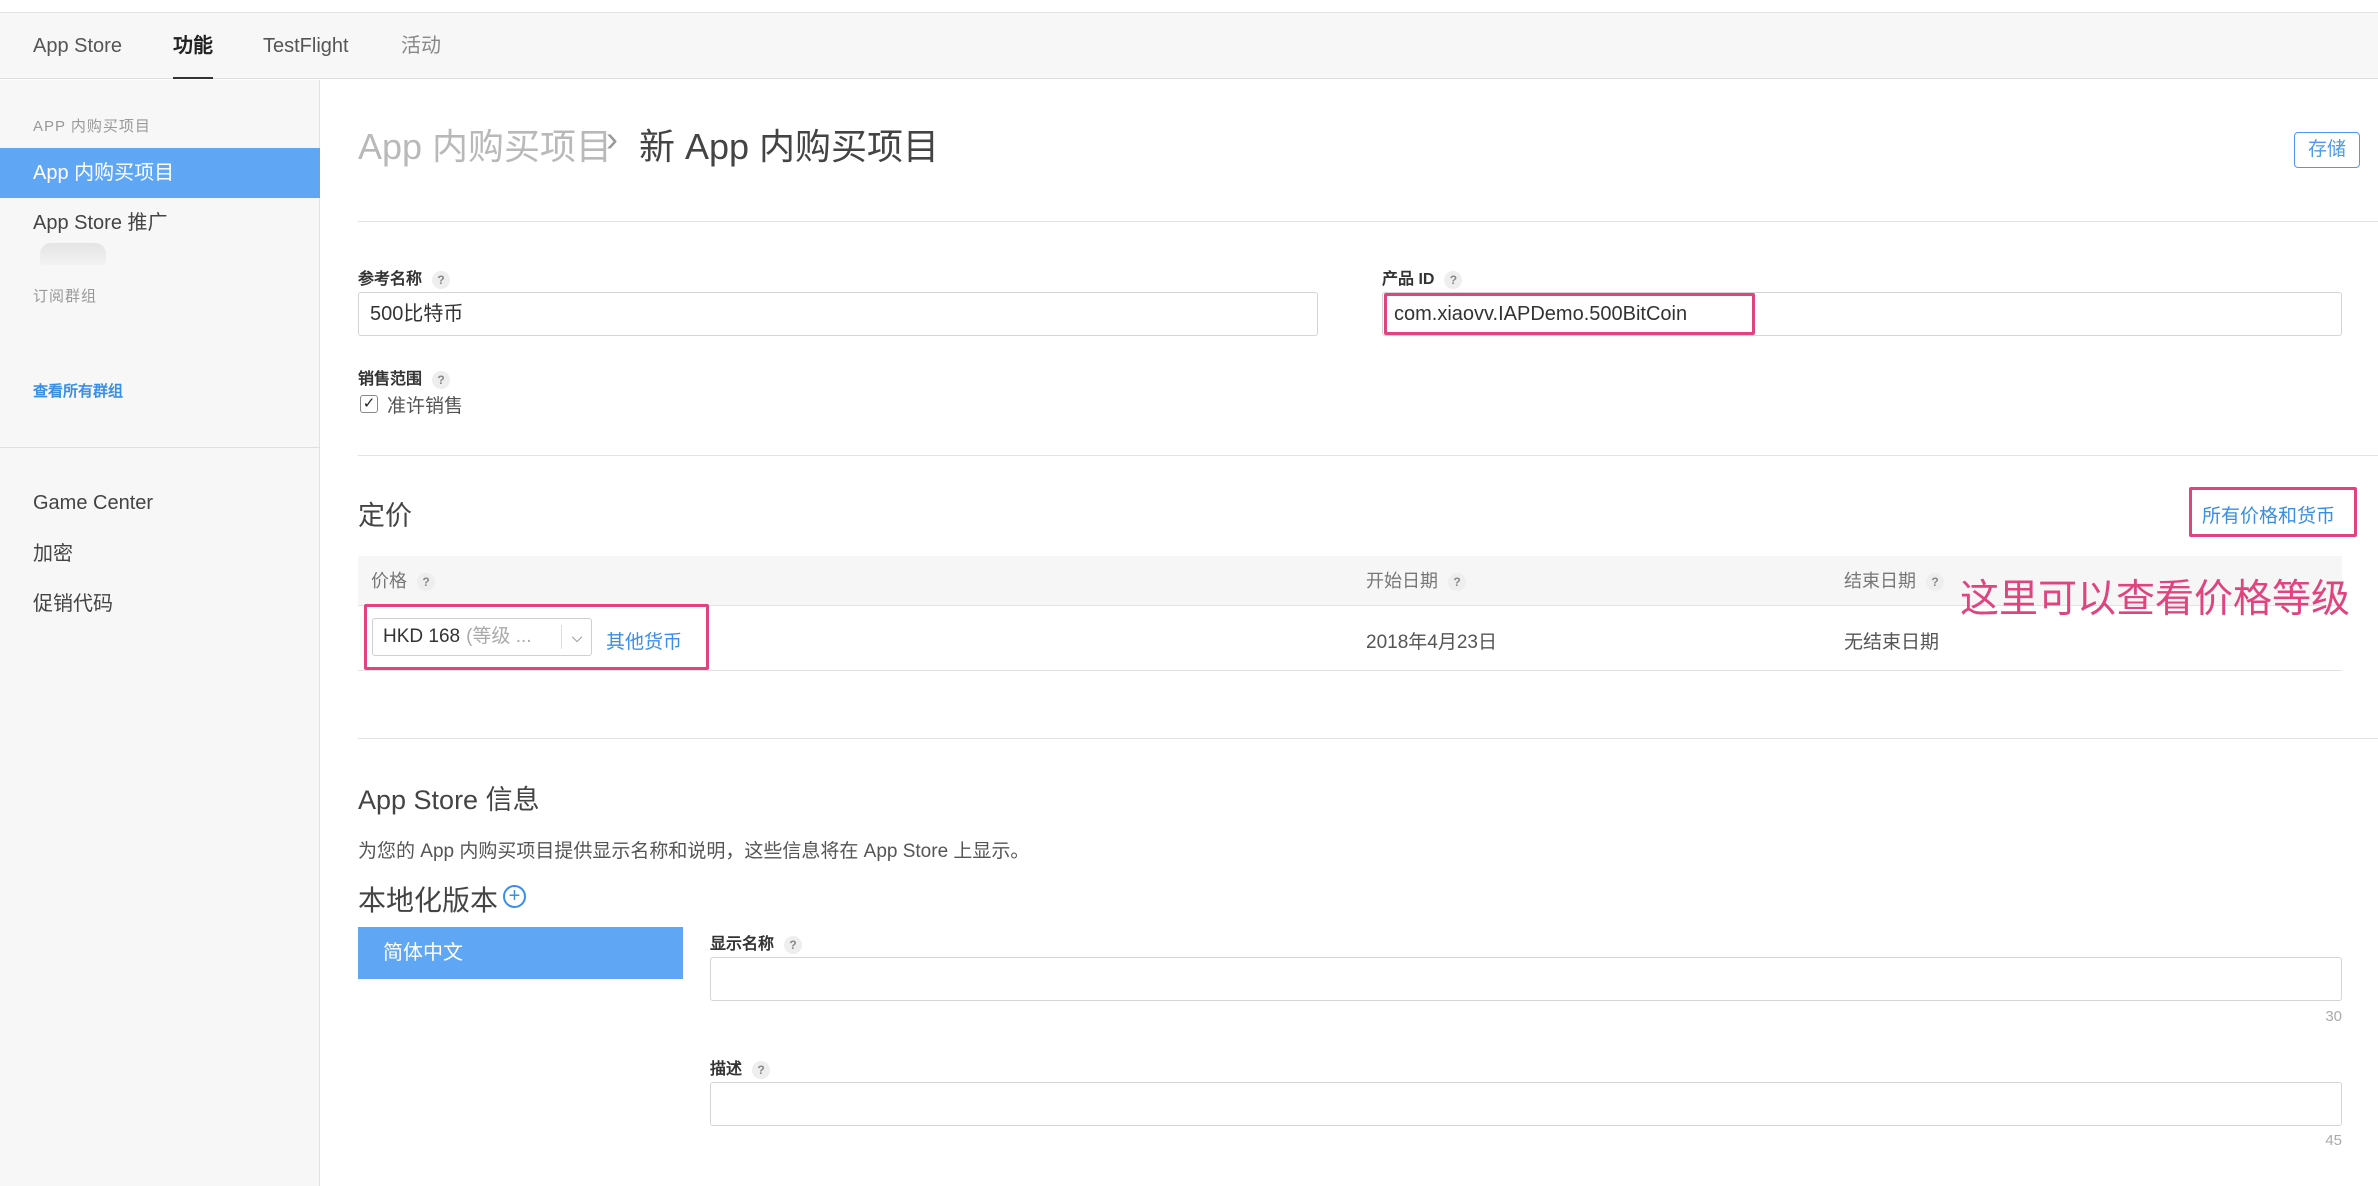 Image resolution: width=2378 pixels, height=1186 pixels. I want to click on tab-testflight: TestFlight, so click(306, 46).